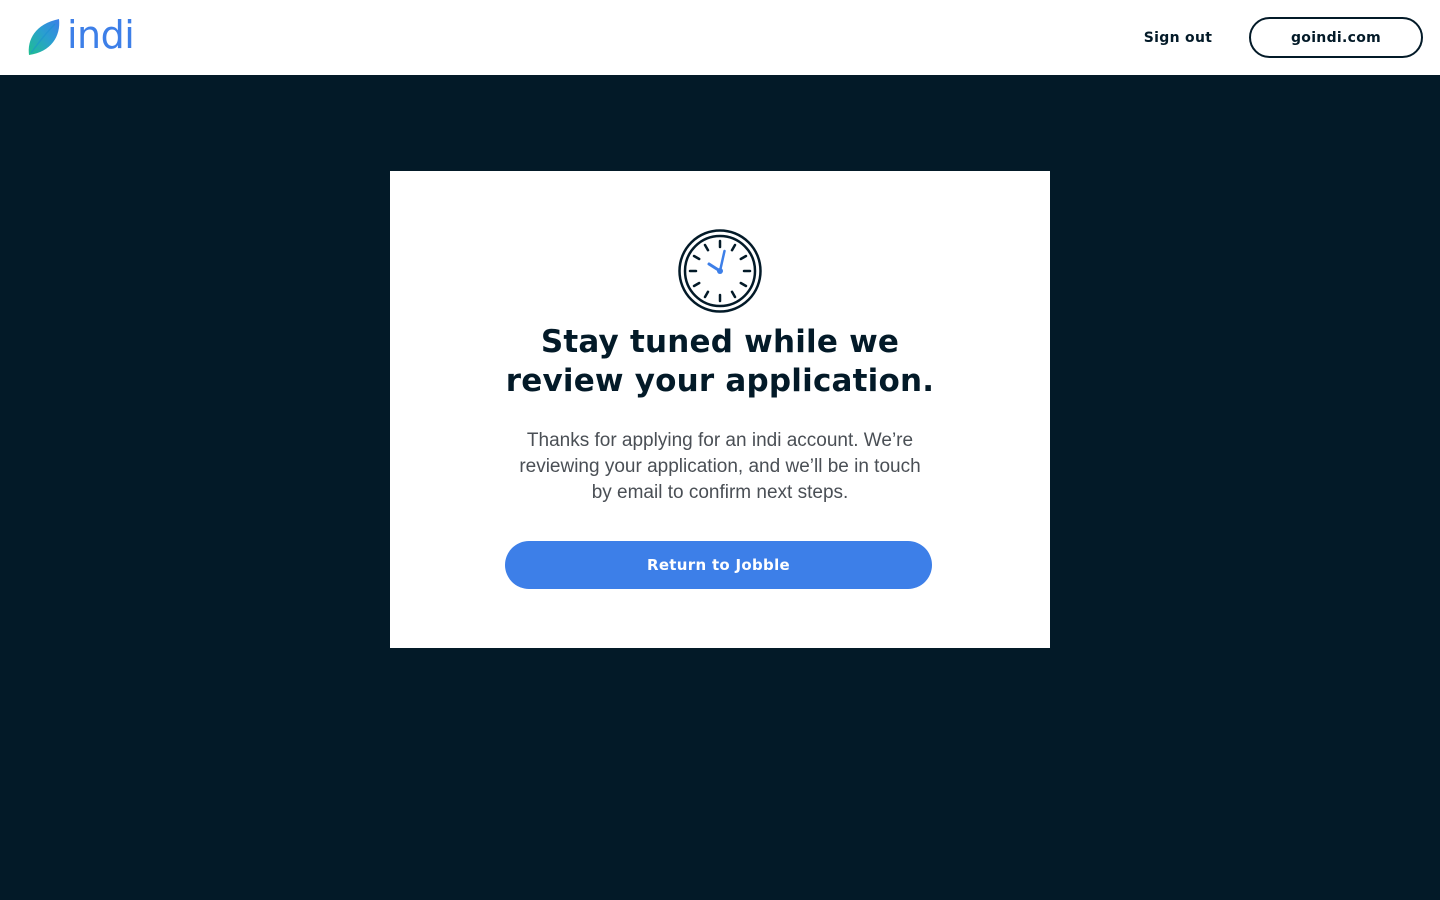 The image size is (1440, 900). Describe the element at coordinates (101, 35) in the screenshot. I see `logo-wordmark: indi` at that location.